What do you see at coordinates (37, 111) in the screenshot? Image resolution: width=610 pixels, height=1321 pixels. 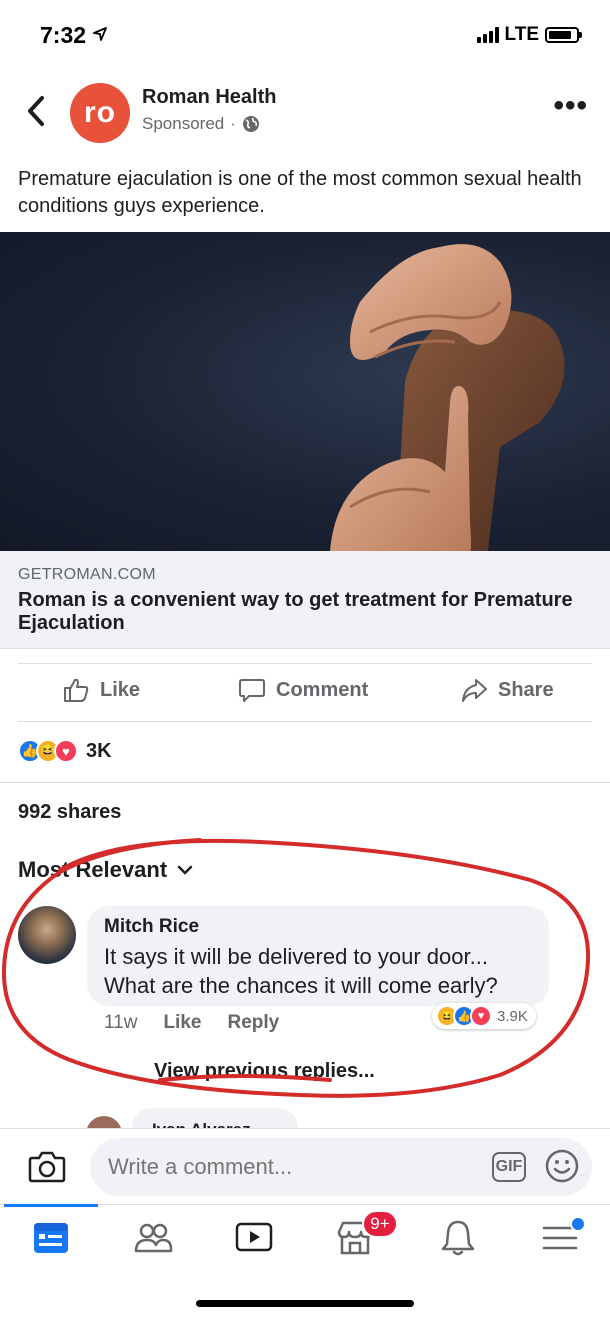 I see `back-arrow-icon` at bounding box center [37, 111].